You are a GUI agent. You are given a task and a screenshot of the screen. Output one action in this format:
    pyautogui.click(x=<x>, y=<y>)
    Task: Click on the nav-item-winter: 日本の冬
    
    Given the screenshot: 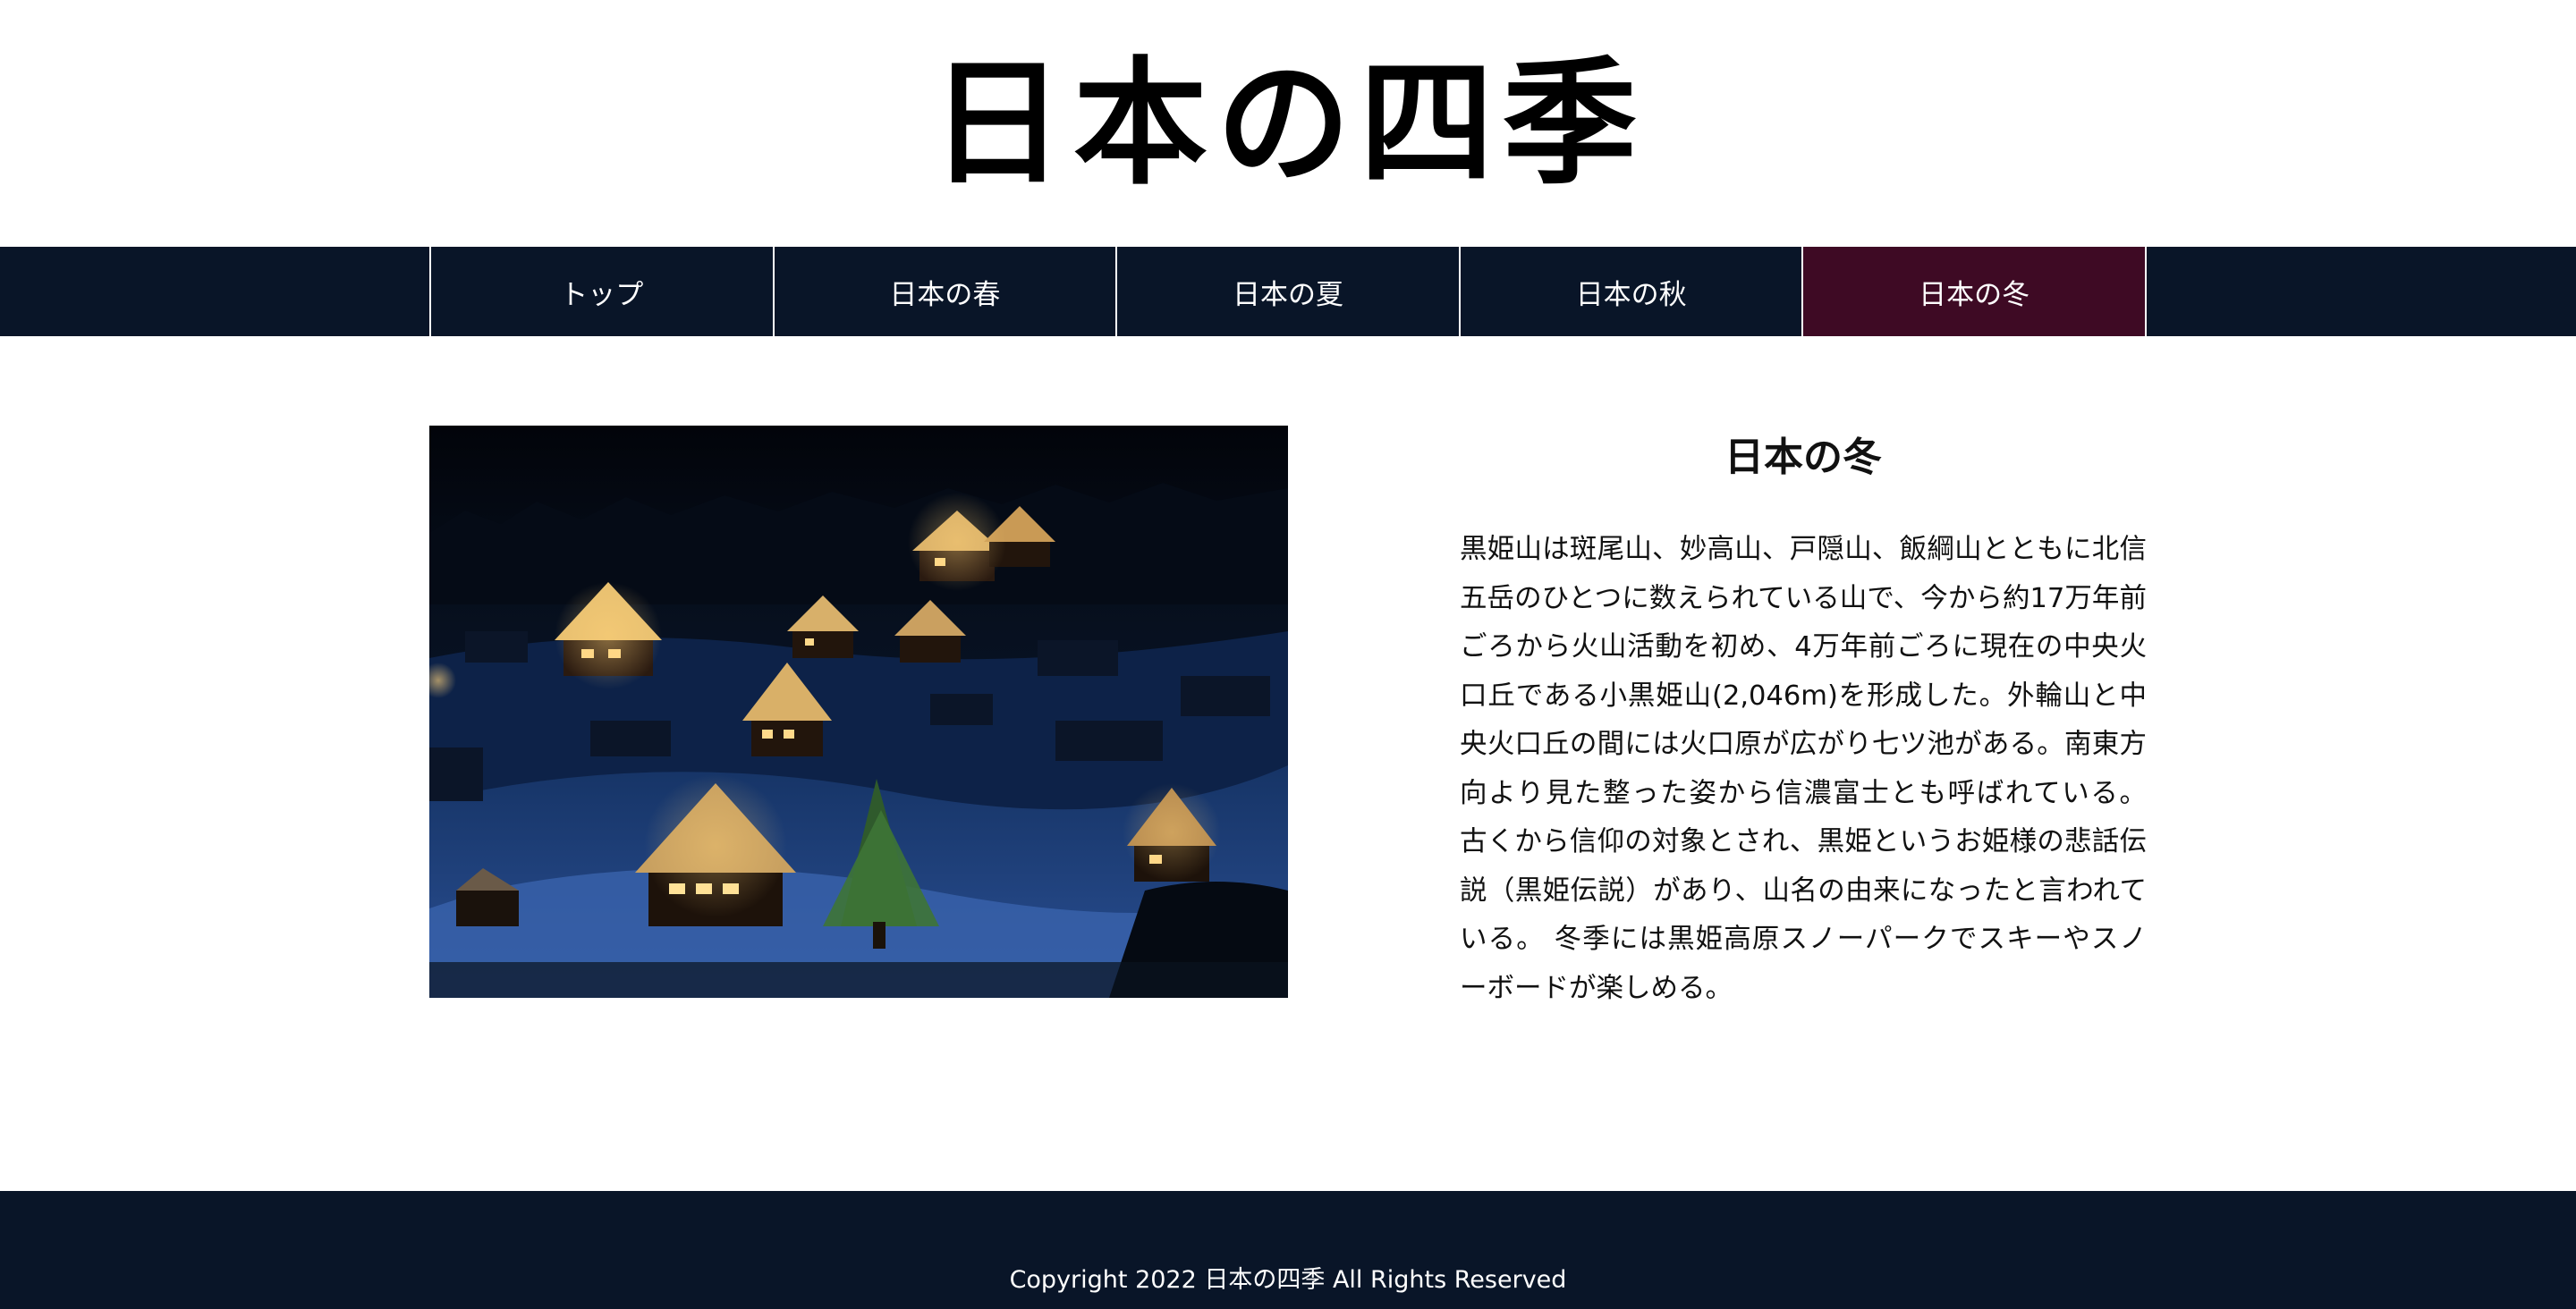 What is the action you would take?
    pyautogui.click(x=1975, y=291)
    